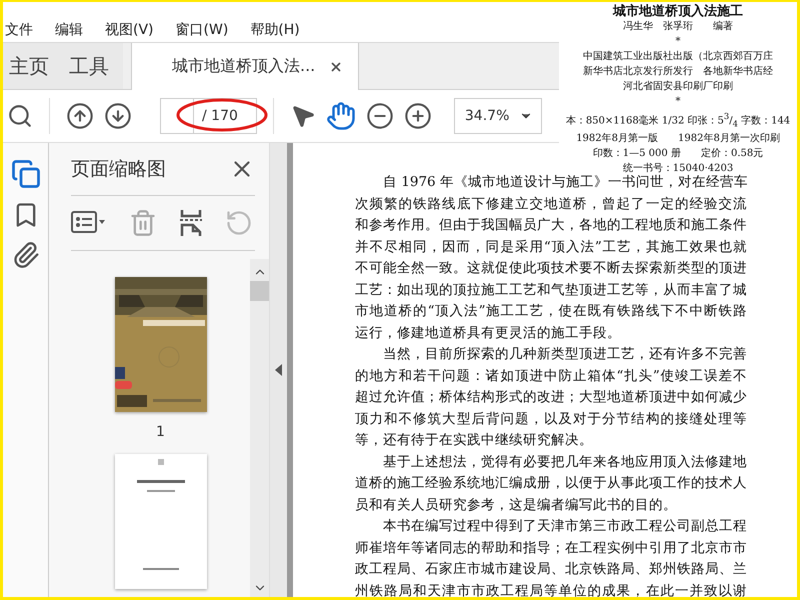 The image size is (800, 600). I want to click on page-count: / 170, so click(225, 116).